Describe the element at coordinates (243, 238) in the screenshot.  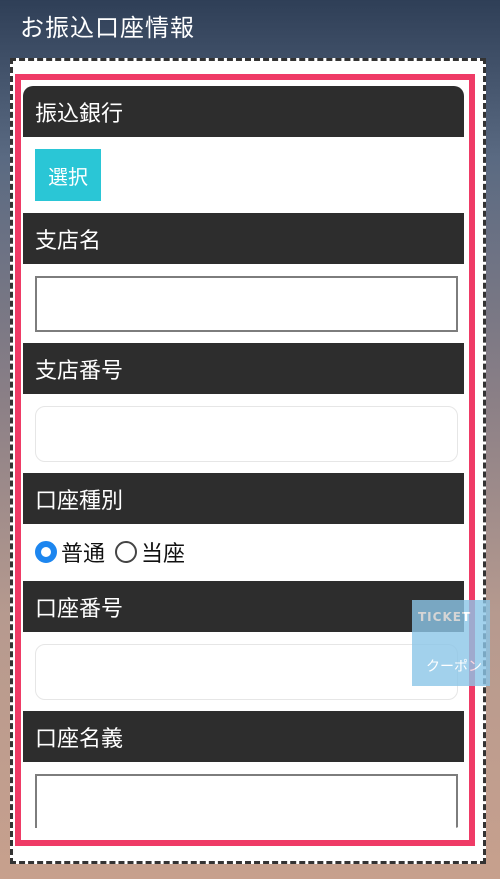
I see `branch-name-label: 支店名` at that location.